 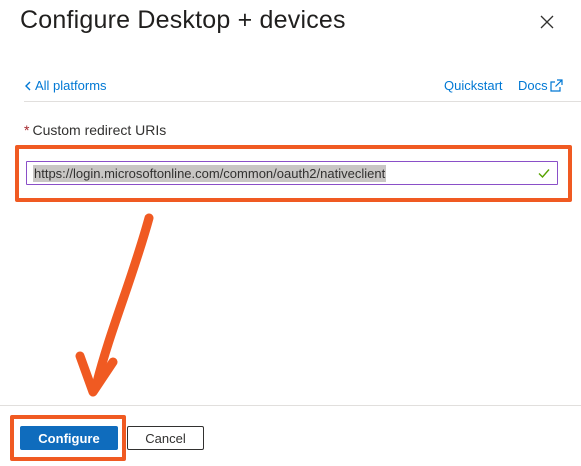 What do you see at coordinates (473, 85) in the screenshot?
I see `quickstart-link: Quickstart` at bounding box center [473, 85].